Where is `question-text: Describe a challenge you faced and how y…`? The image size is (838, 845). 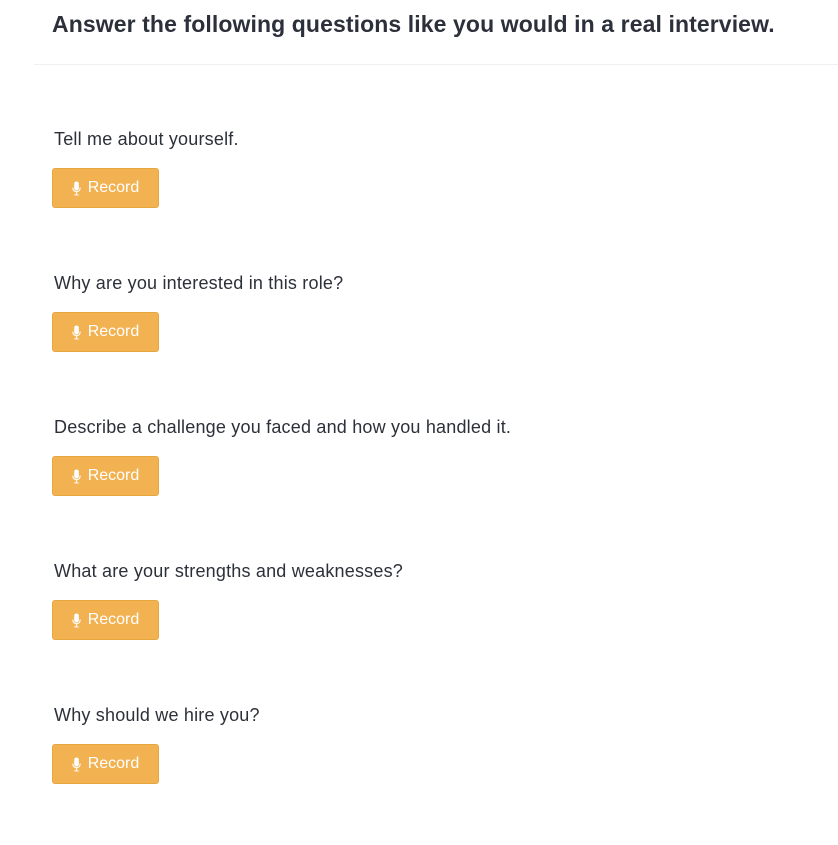 question-text: Describe a challenge you faced and how y… is located at coordinates (283, 427).